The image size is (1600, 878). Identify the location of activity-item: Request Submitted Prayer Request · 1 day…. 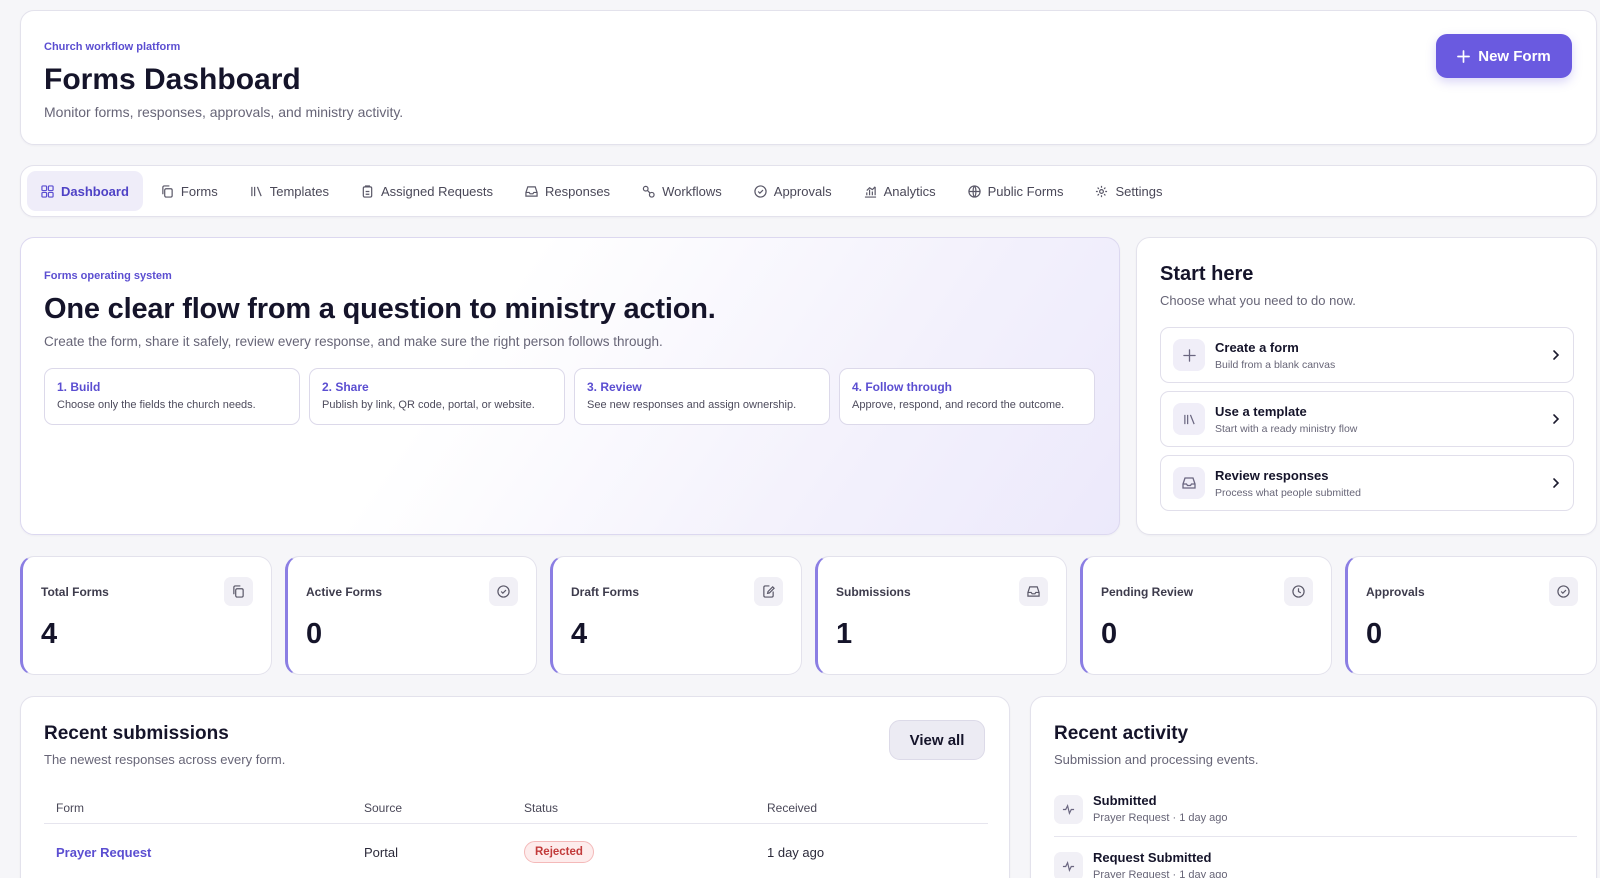
(1315, 860).